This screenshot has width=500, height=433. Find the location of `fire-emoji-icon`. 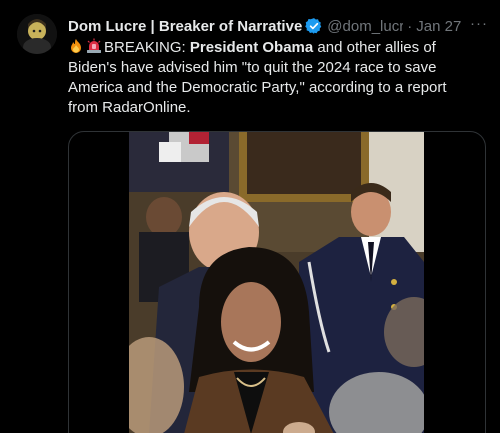

fire-emoji-icon is located at coordinates (76, 46).